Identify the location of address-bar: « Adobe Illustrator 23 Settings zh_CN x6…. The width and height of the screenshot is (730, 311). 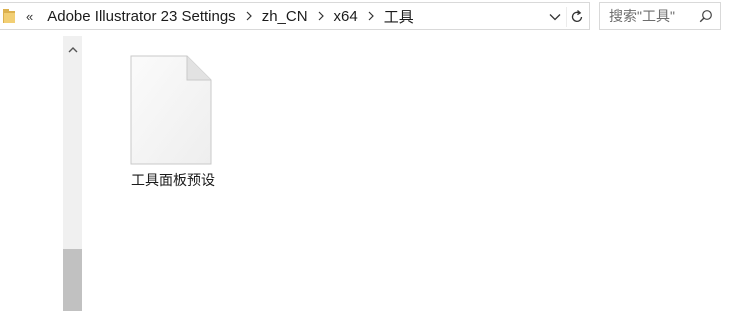
(295, 16).